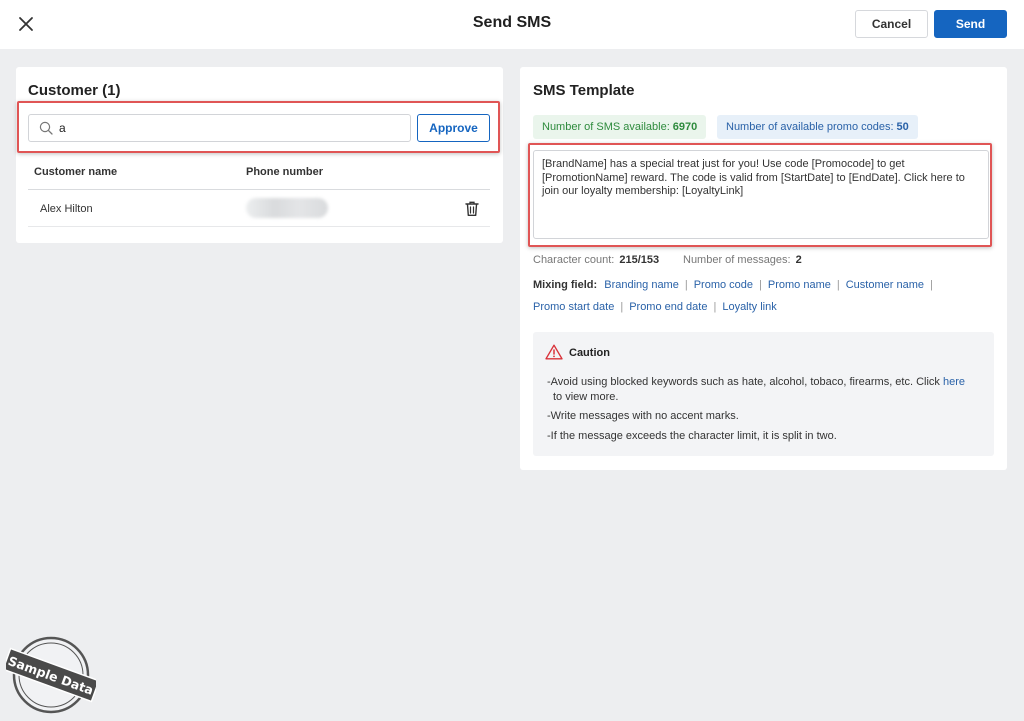 The image size is (1024, 721). Describe the element at coordinates (453, 128) in the screenshot. I see `approve-button: Approve` at that location.